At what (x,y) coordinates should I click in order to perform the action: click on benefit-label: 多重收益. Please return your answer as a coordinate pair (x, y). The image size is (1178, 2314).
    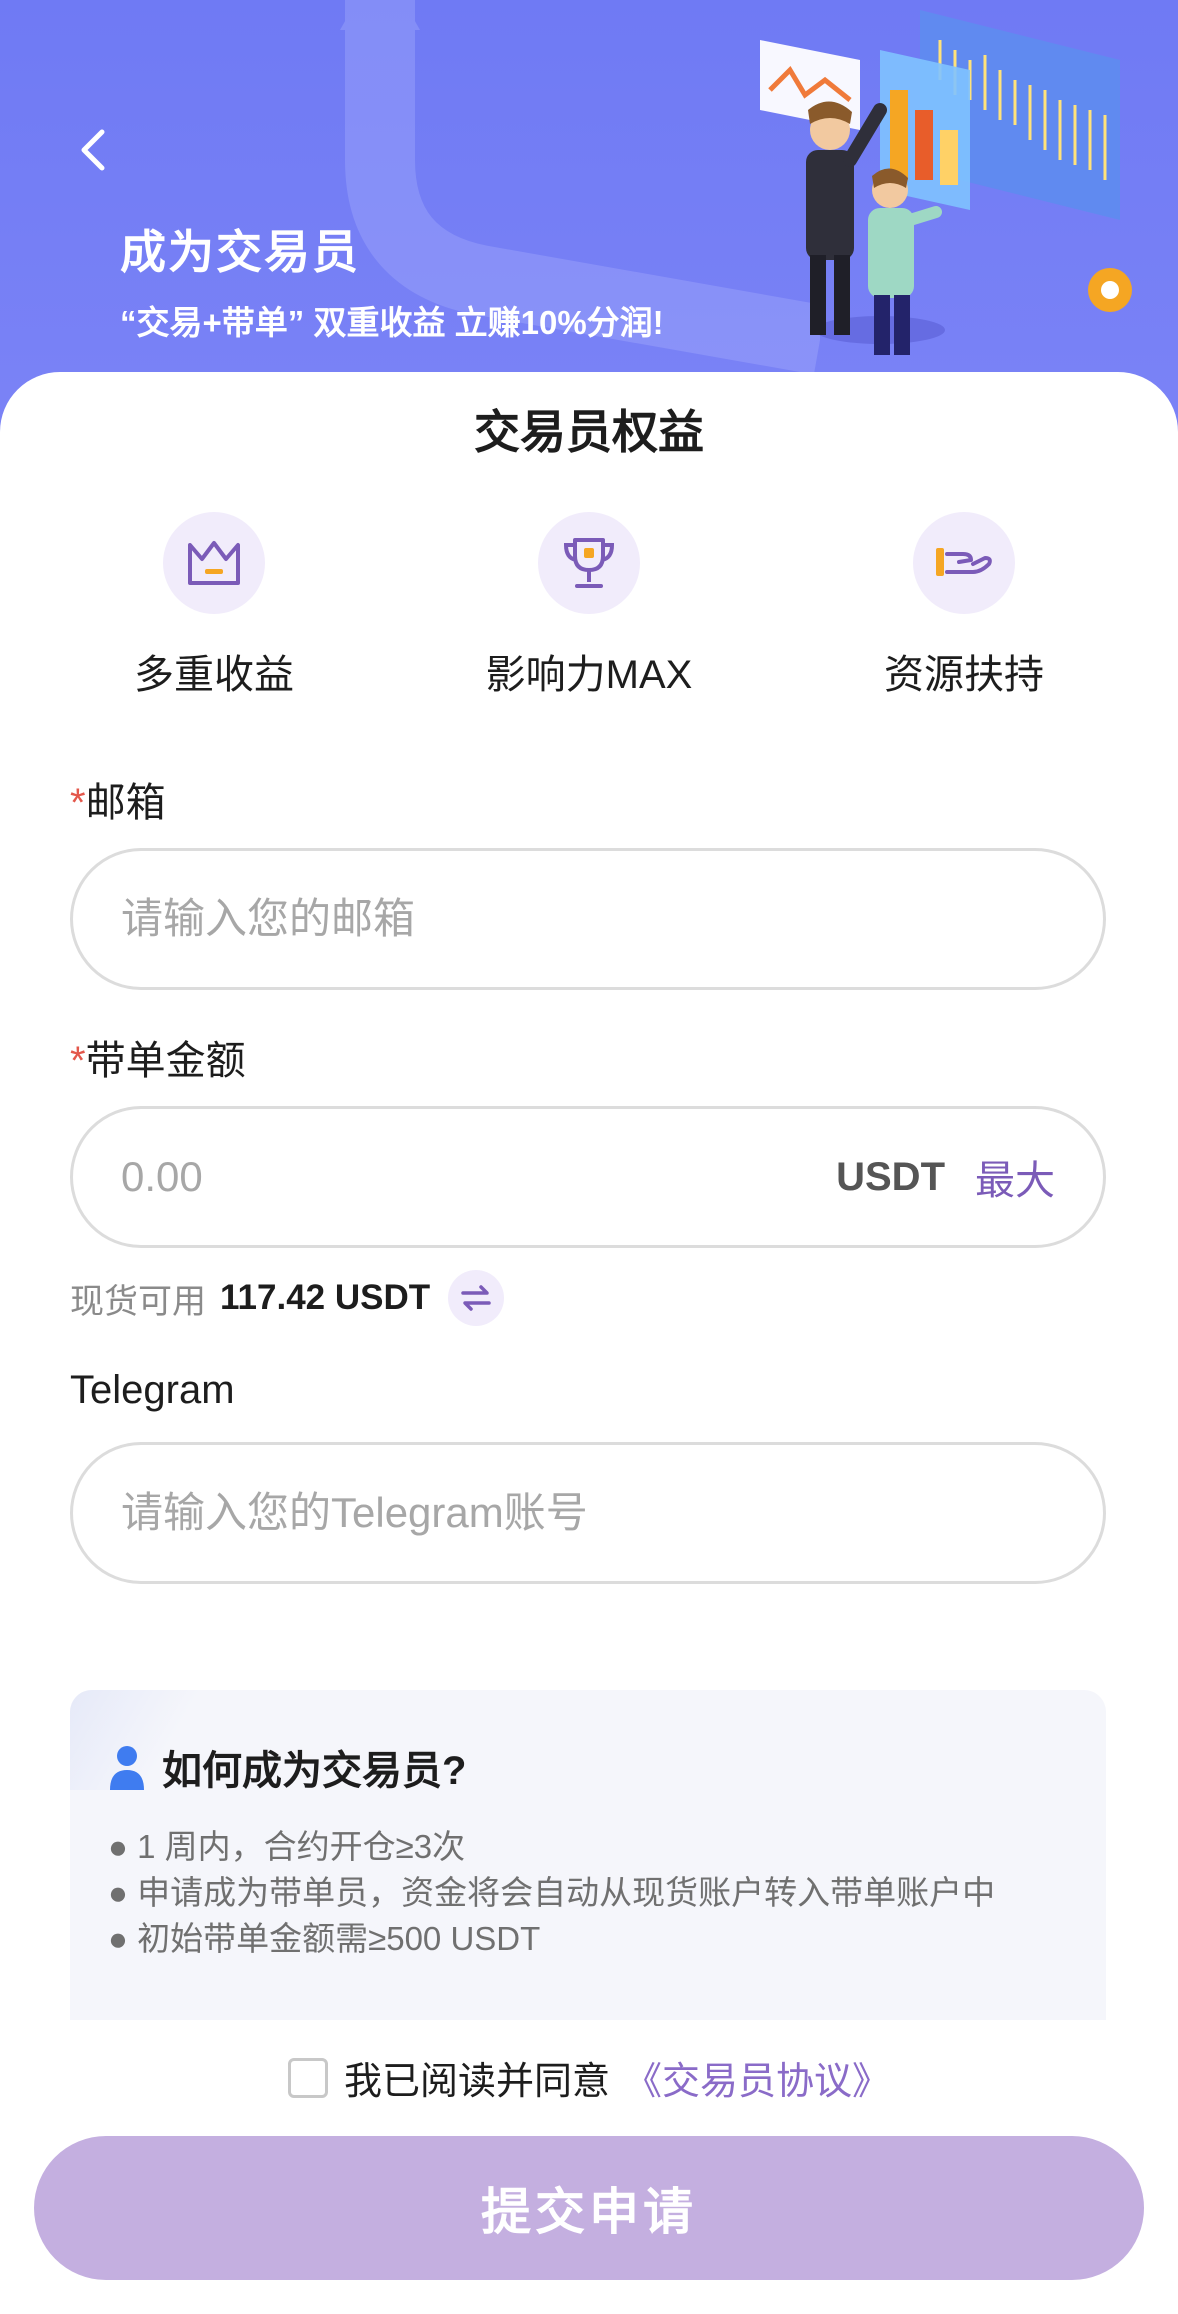
    Looking at the image, I should click on (214, 675).